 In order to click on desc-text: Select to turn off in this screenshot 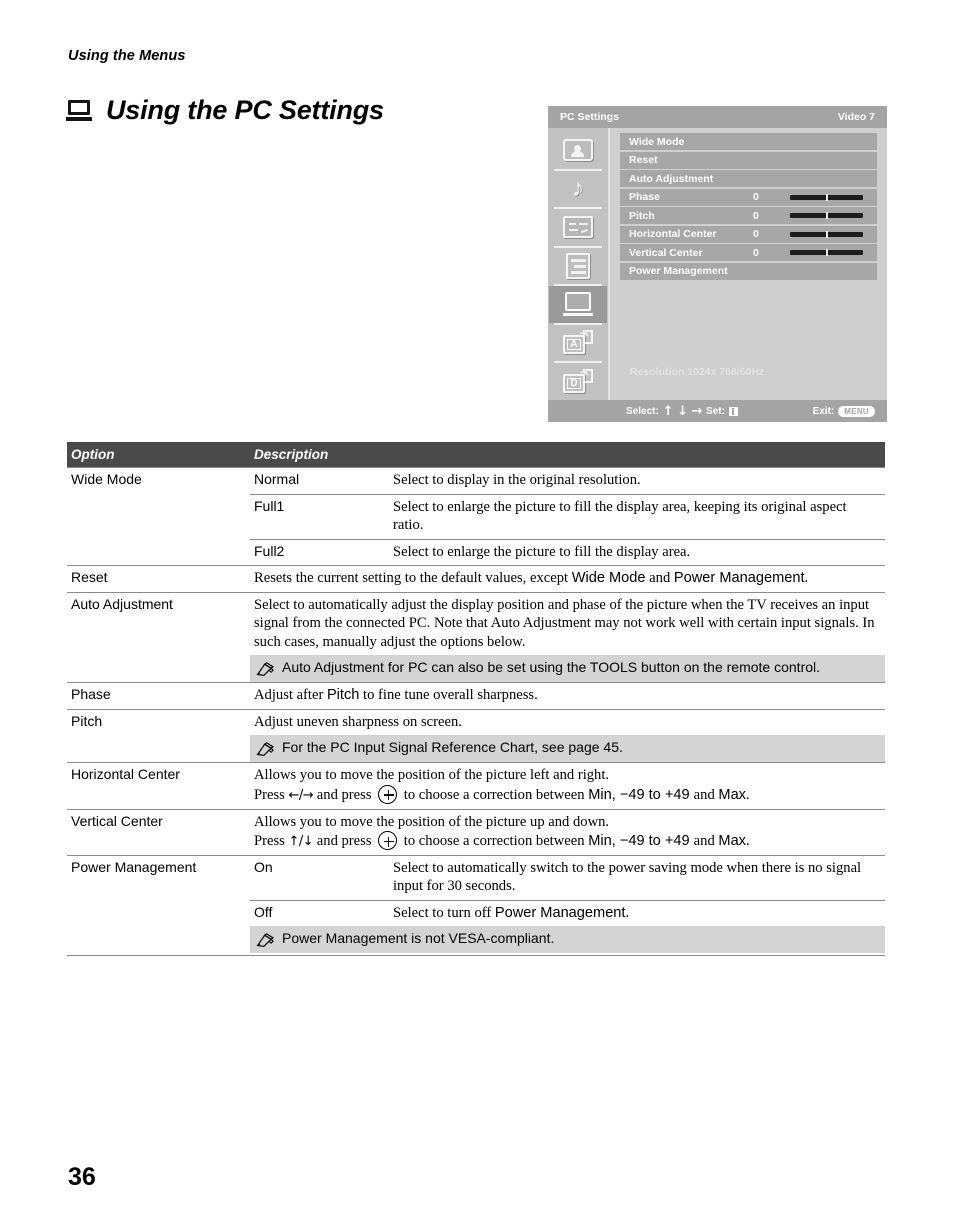, I will do `click(444, 912)`.